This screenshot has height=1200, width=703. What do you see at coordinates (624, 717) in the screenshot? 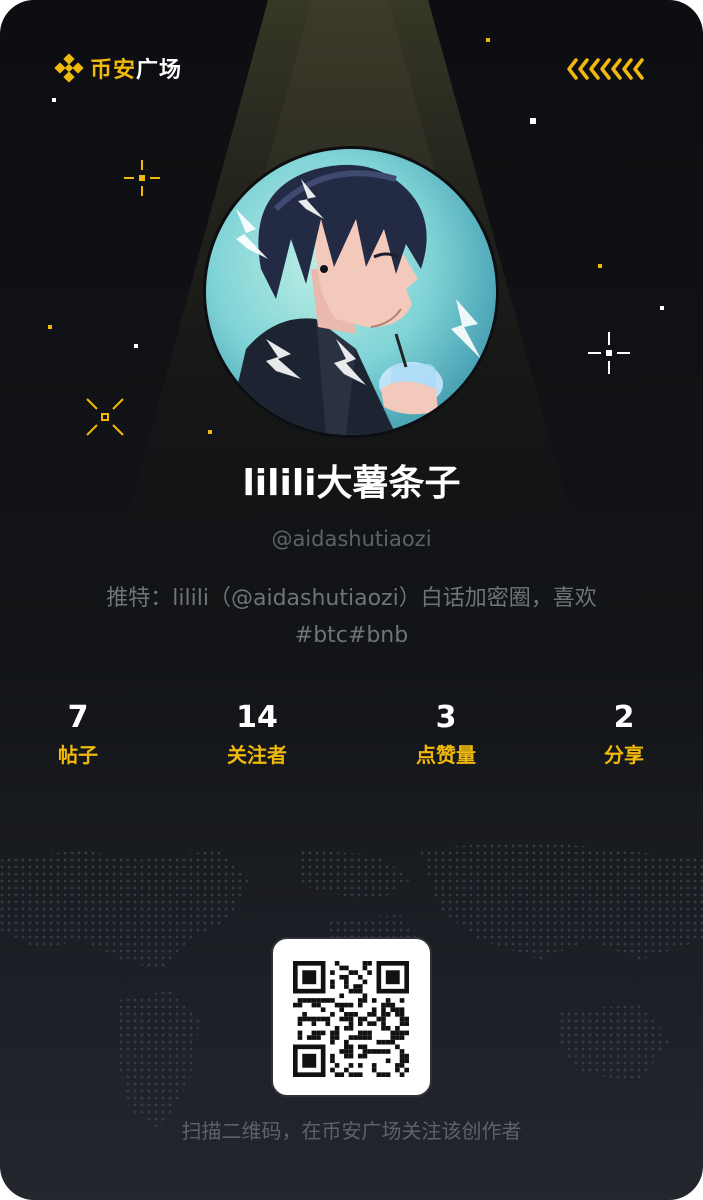
I see `stat-value: 2` at bounding box center [624, 717].